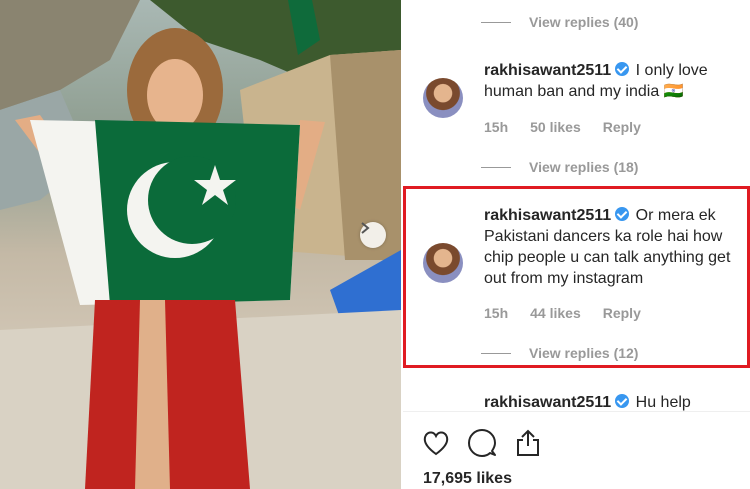 The width and height of the screenshot is (750, 489). I want to click on next-image-button, so click(373, 235).